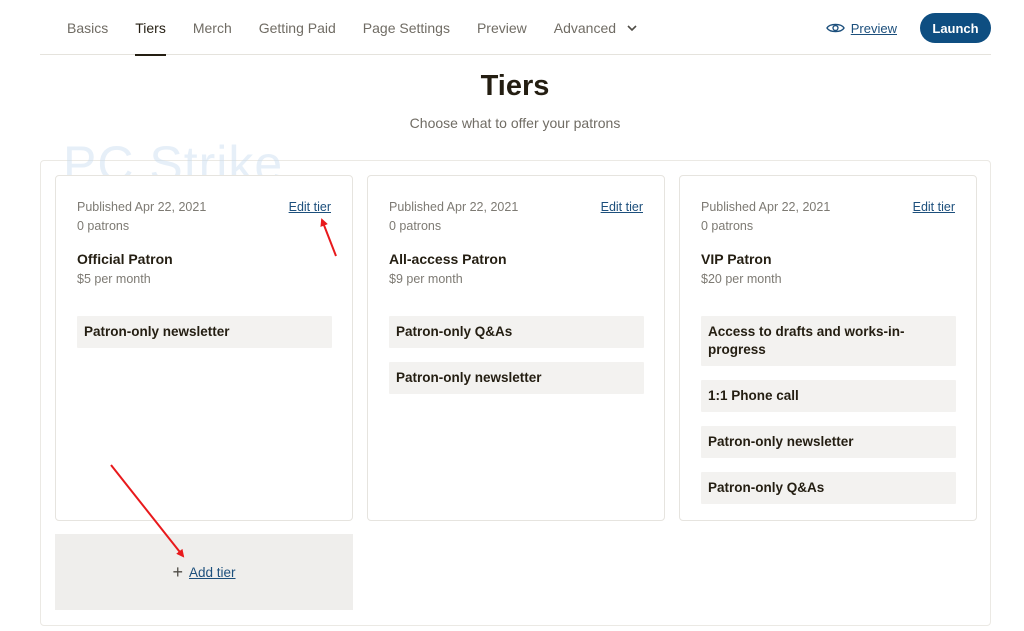 The height and width of the screenshot is (631, 1024). I want to click on tab-label: Preview, so click(501, 27).